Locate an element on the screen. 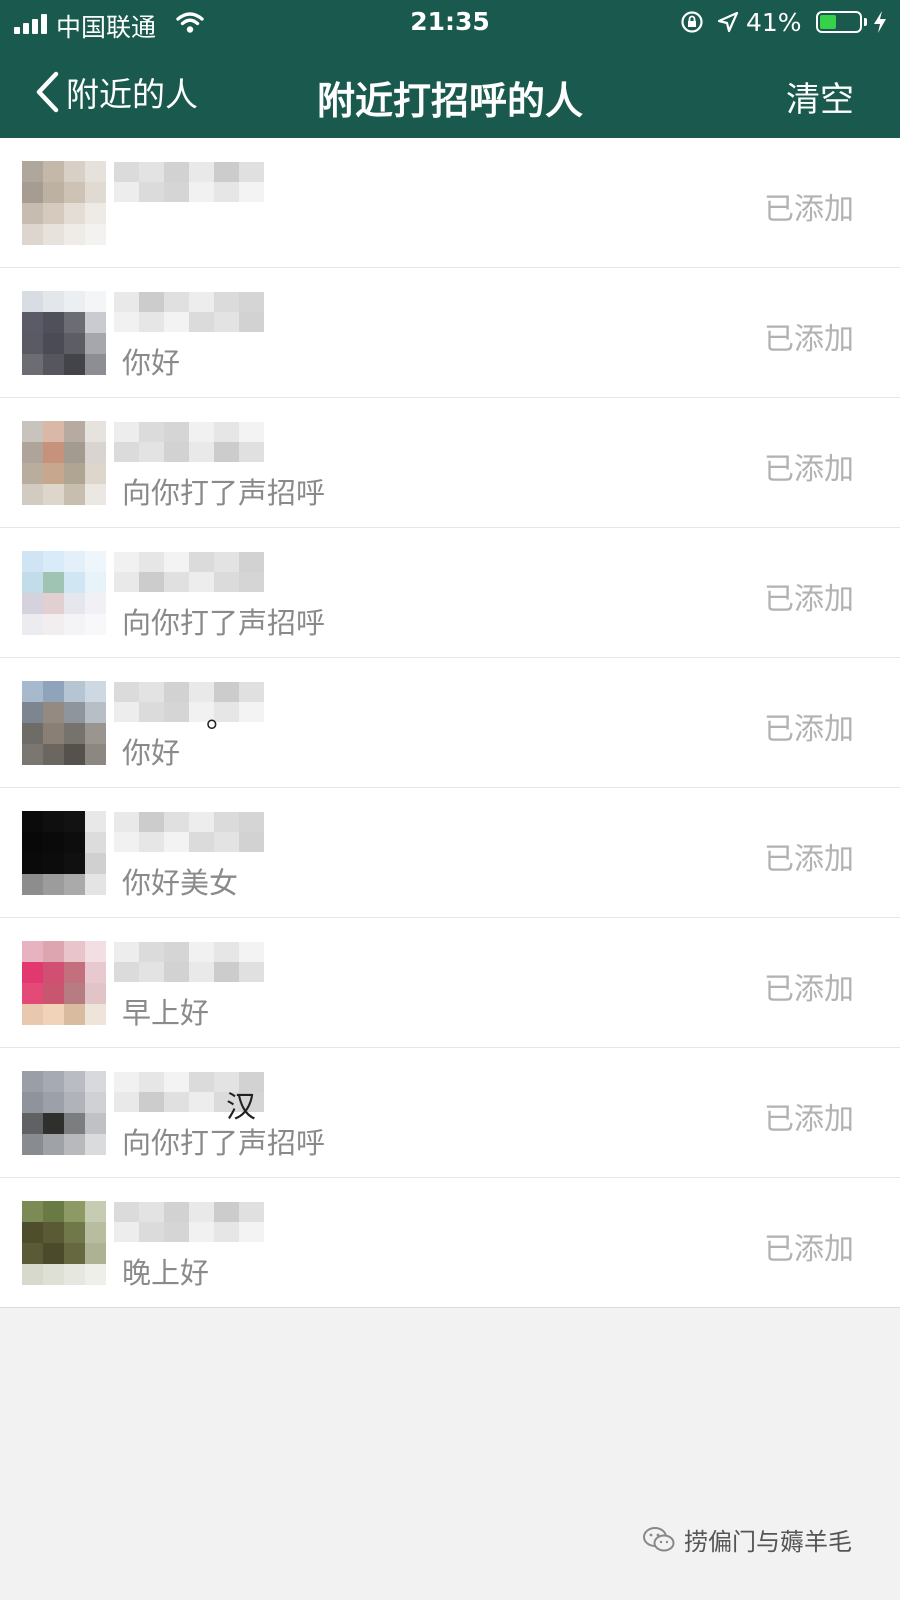 This screenshot has height=1600, width=900. list-item: 你好美女 已添加 is located at coordinates (450, 853).